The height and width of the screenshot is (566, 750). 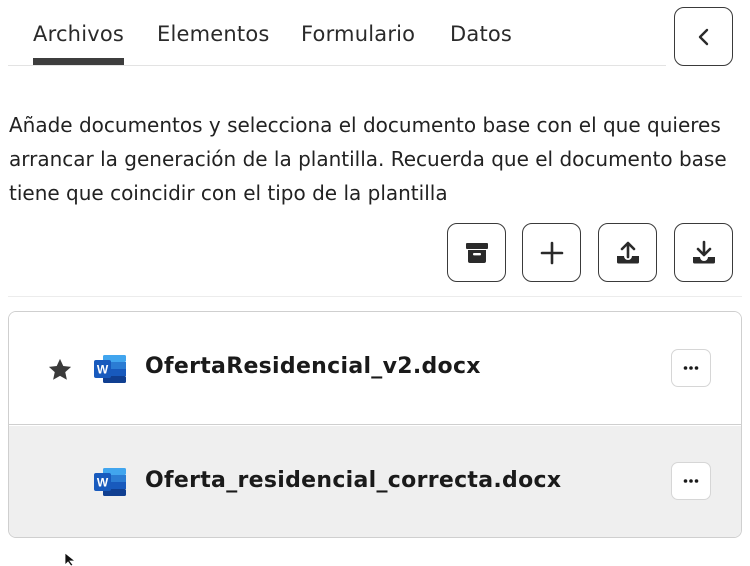 I want to click on upload-icon, so click(x=627, y=252).